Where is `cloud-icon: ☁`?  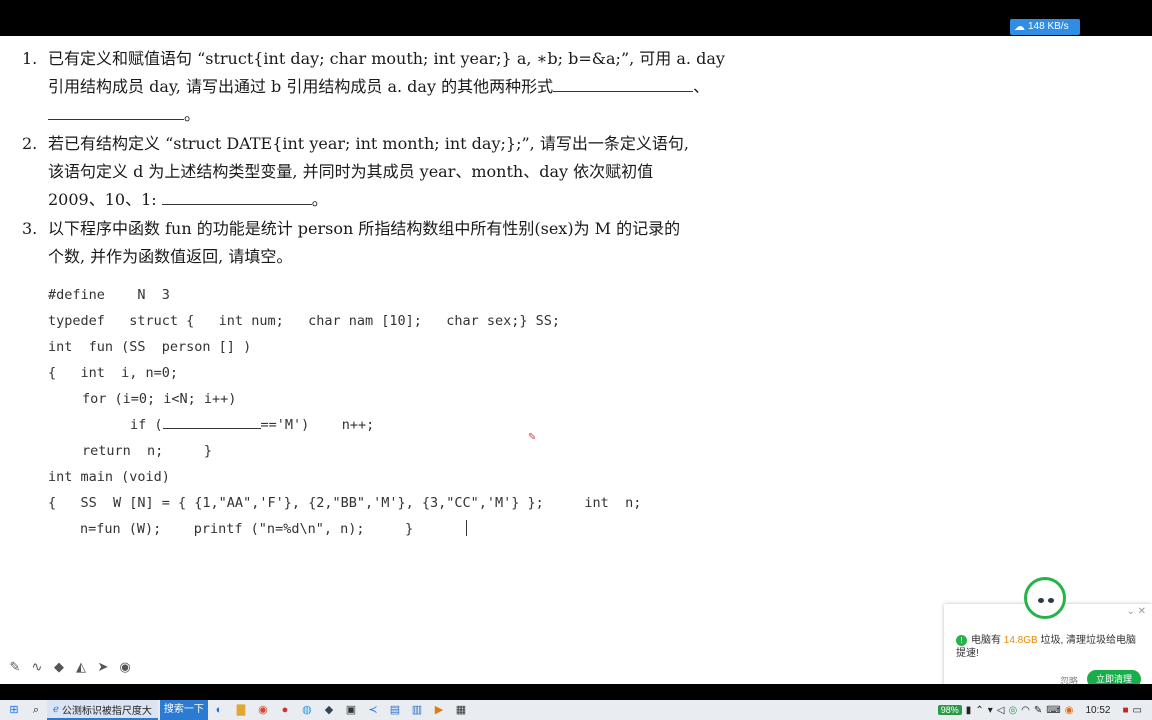 cloud-icon: ☁ is located at coordinates (1019, 27).